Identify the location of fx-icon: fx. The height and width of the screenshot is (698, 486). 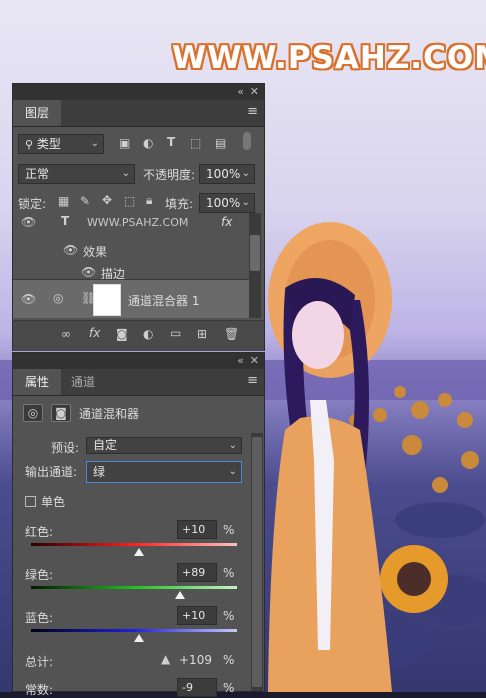
(94, 333).